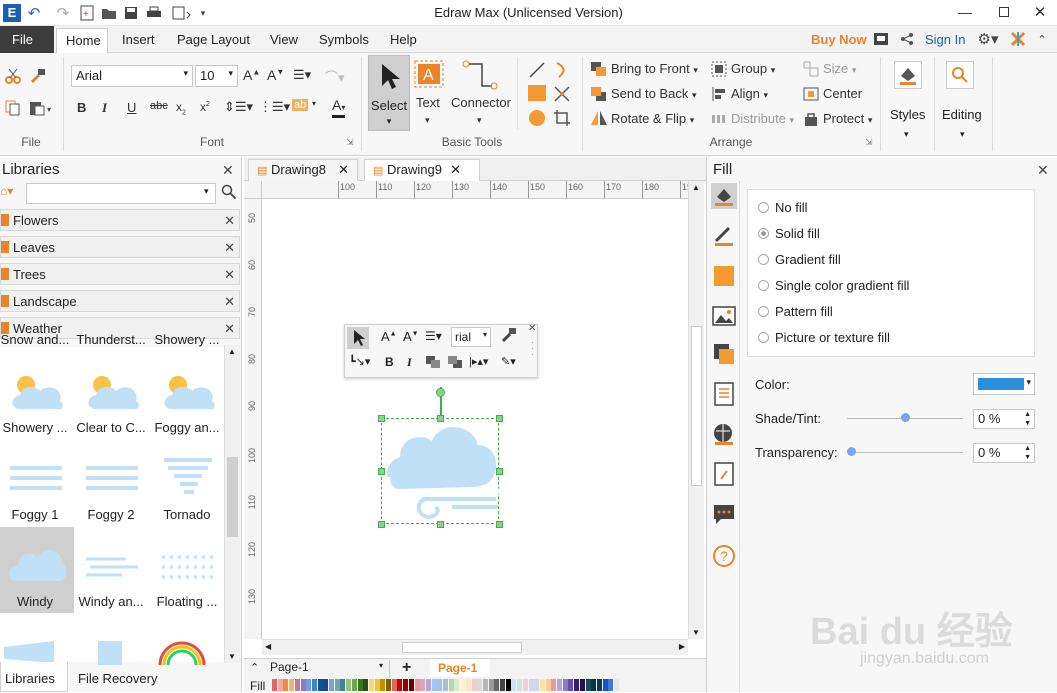 This screenshot has height=693, width=1057. Describe the element at coordinates (11, 194) in the screenshot. I see `home-icon: ⌂▾` at that location.